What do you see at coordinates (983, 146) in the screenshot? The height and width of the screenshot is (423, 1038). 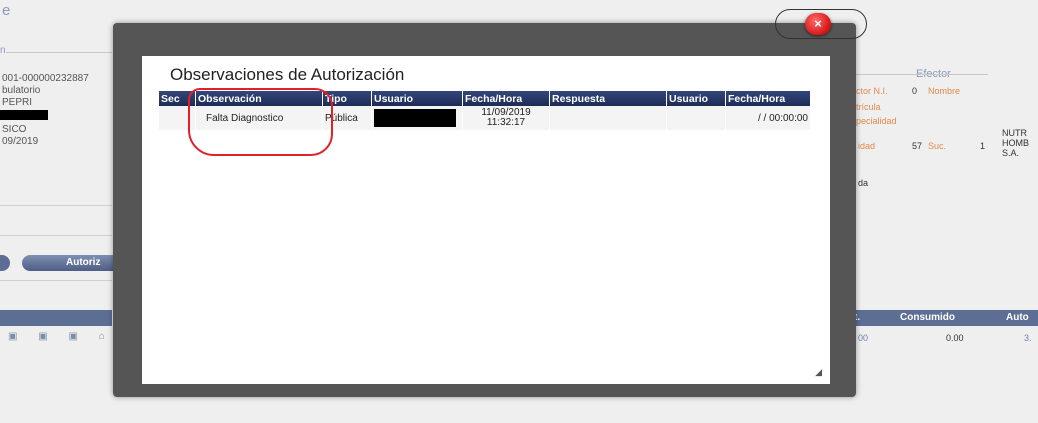 I see `val-suc: 1` at bounding box center [983, 146].